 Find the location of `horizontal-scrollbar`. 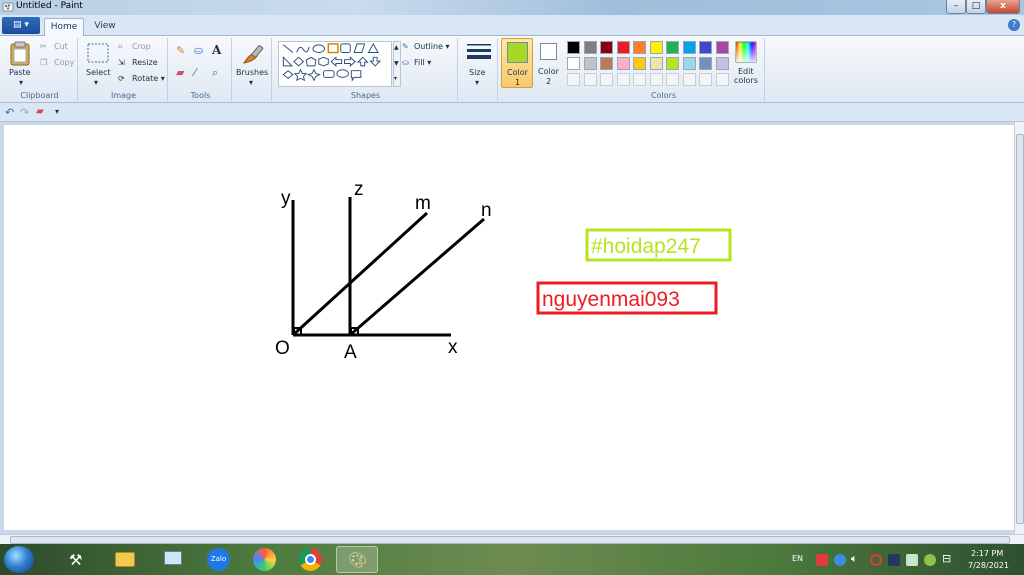

horizontal-scrollbar is located at coordinates (512, 539).